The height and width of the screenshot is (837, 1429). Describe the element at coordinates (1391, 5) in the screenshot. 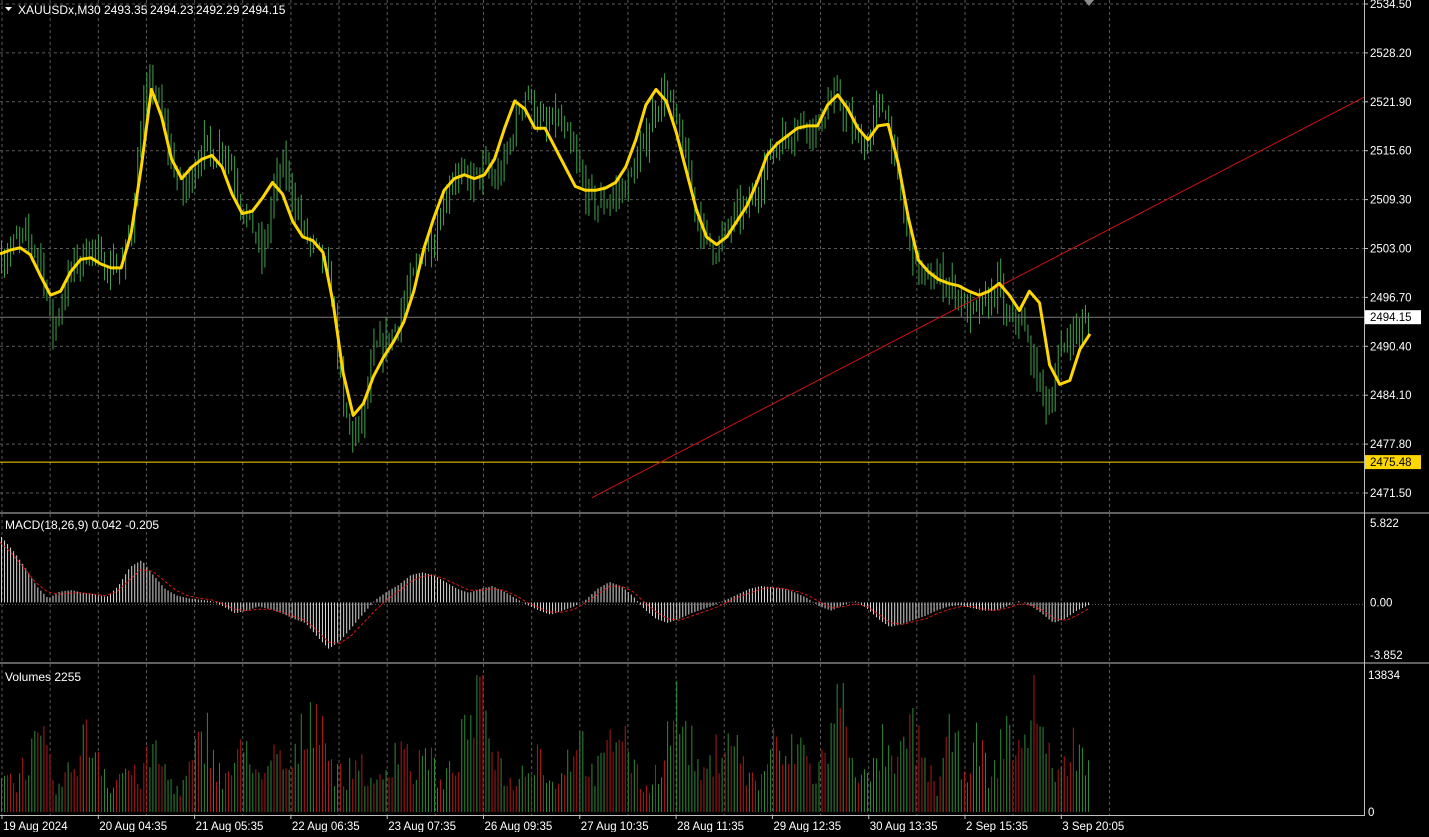

I see `price-tick-label: 2534.50` at that location.